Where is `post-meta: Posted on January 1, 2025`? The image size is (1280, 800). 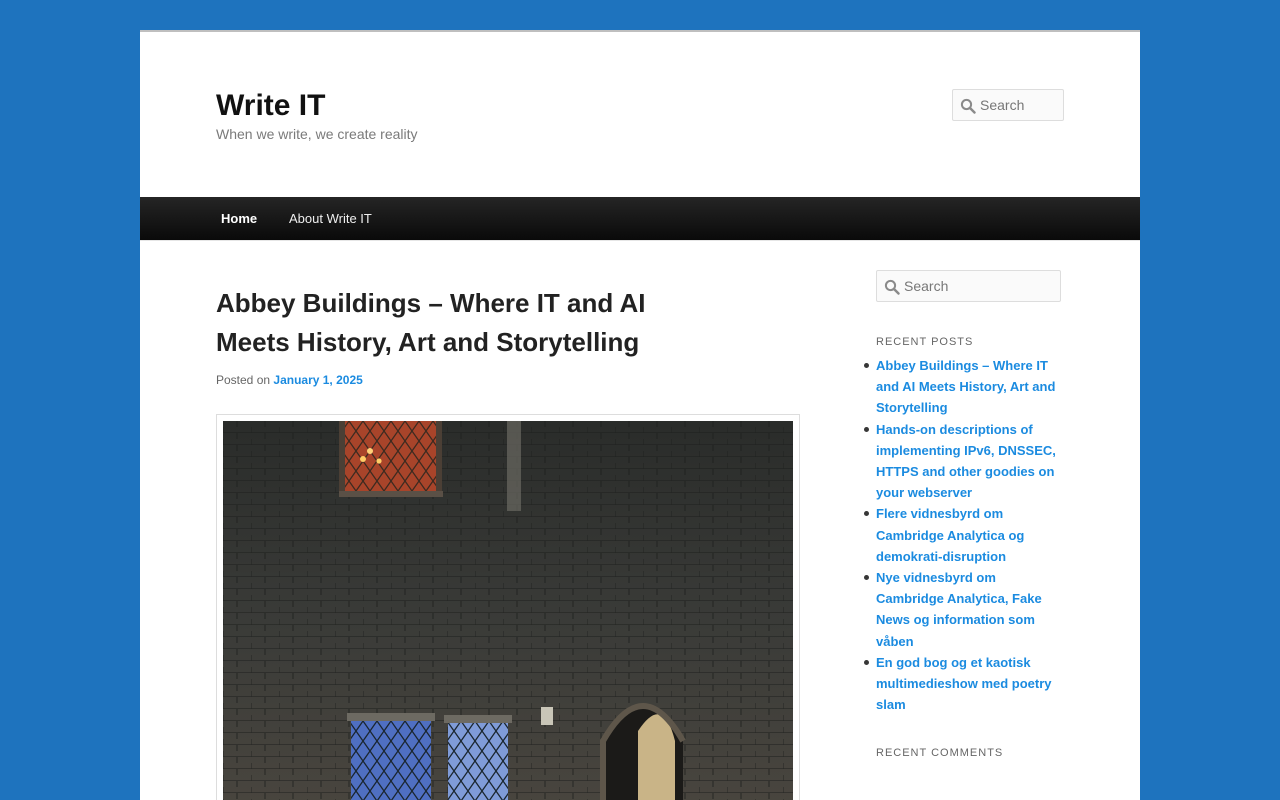 post-meta: Posted on January 1, 2025 is located at coordinates (289, 380).